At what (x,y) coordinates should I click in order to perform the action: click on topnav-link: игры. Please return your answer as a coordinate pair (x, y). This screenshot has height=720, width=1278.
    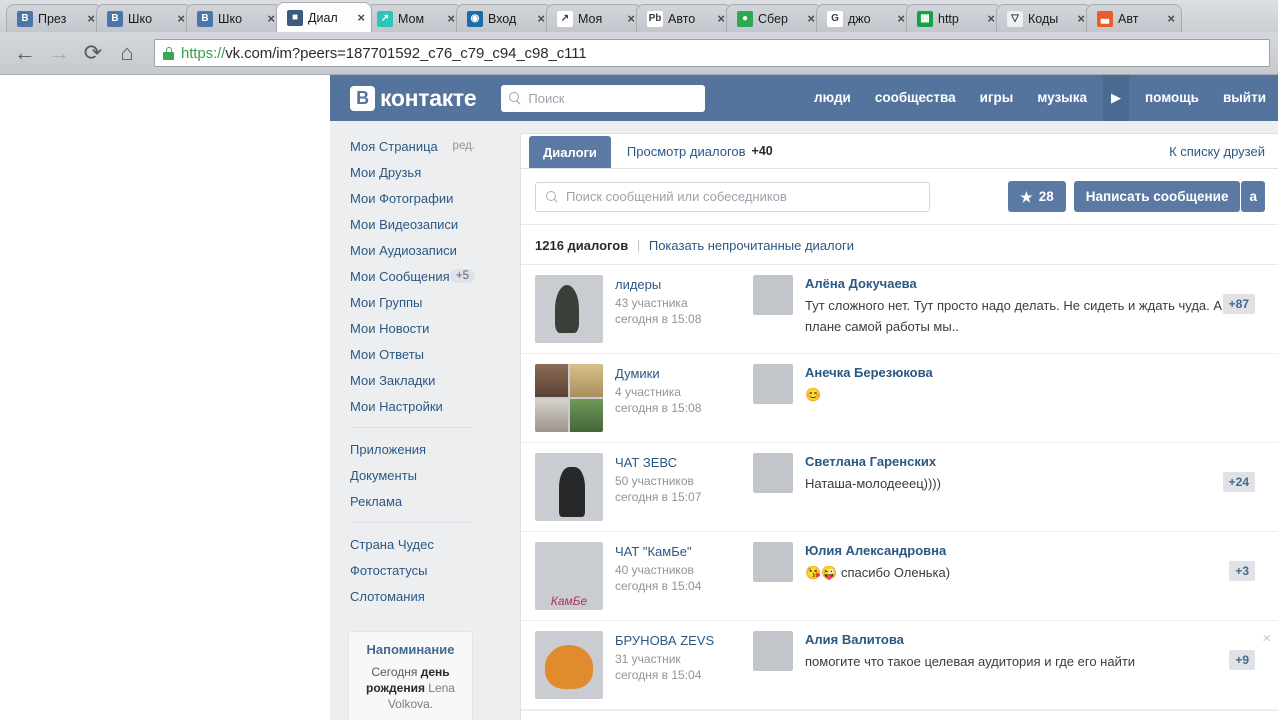
    Looking at the image, I should click on (997, 98).